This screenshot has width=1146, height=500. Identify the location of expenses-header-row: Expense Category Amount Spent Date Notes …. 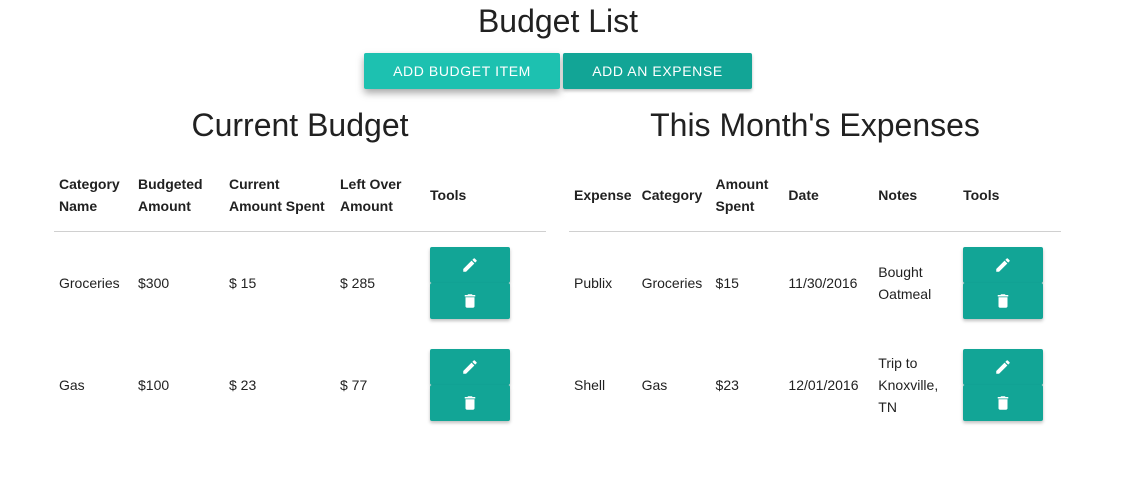
(815, 195).